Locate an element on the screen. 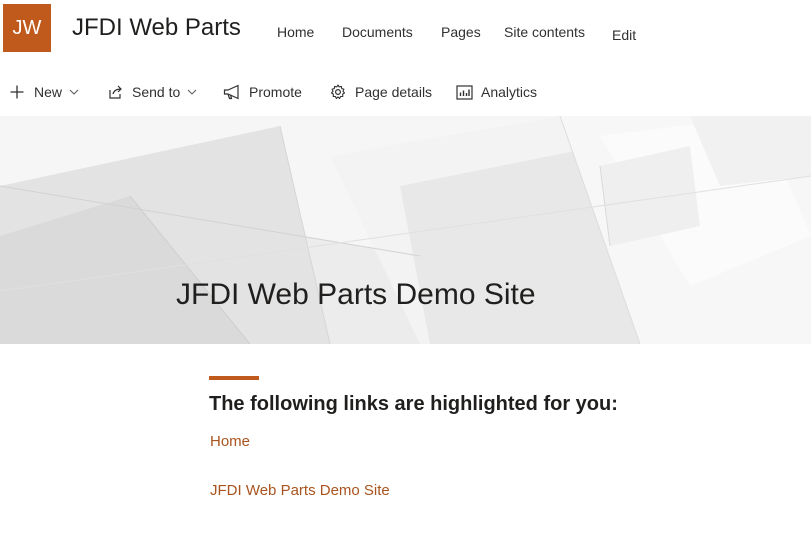 The width and height of the screenshot is (811, 542). promote-megaphone-icon is located at coordinates (232, 92).